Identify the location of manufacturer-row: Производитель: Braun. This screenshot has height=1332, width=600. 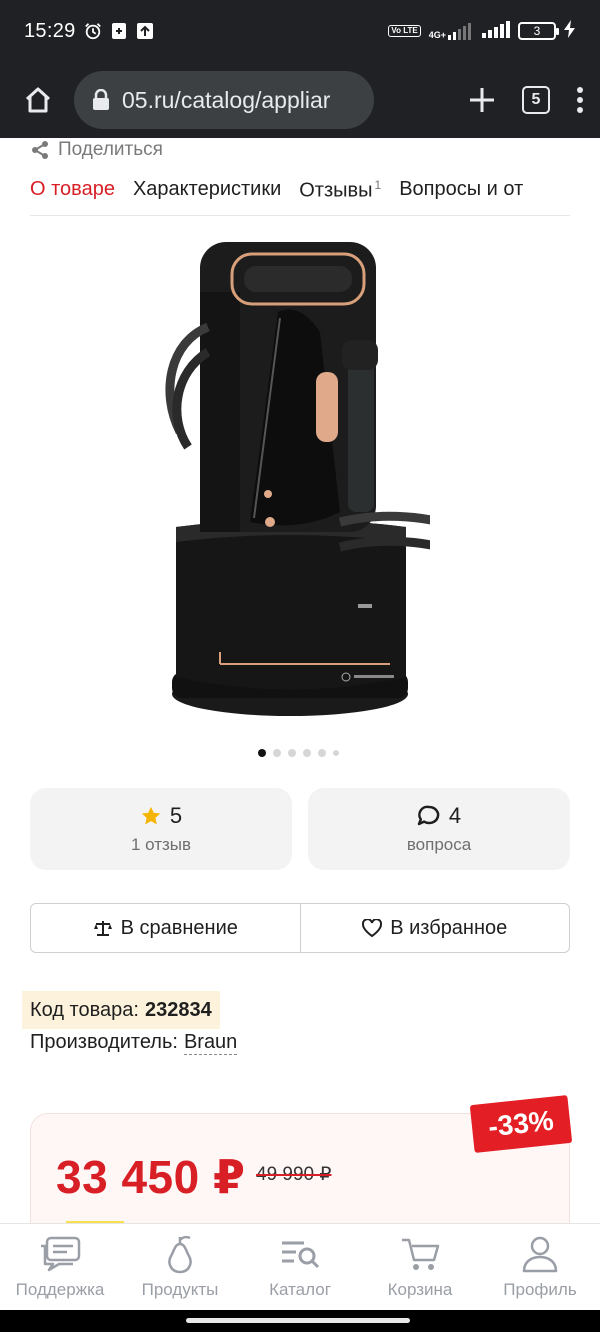
(134, 1043).